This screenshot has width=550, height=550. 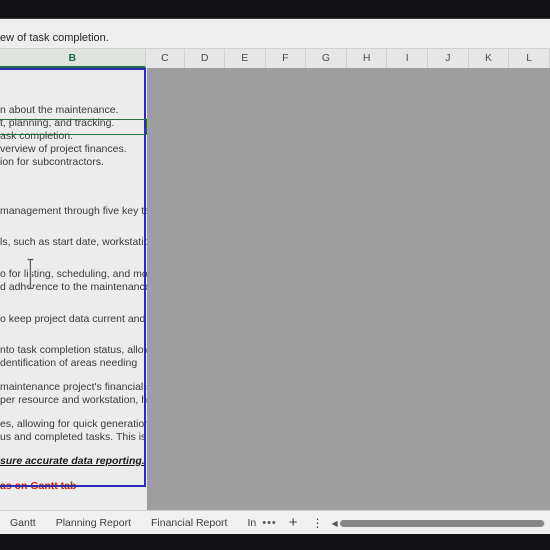 What do you see at coordinates (275, 9) in the screenshot?
I see `window-top-chrome` at bounding box center [275, 9].